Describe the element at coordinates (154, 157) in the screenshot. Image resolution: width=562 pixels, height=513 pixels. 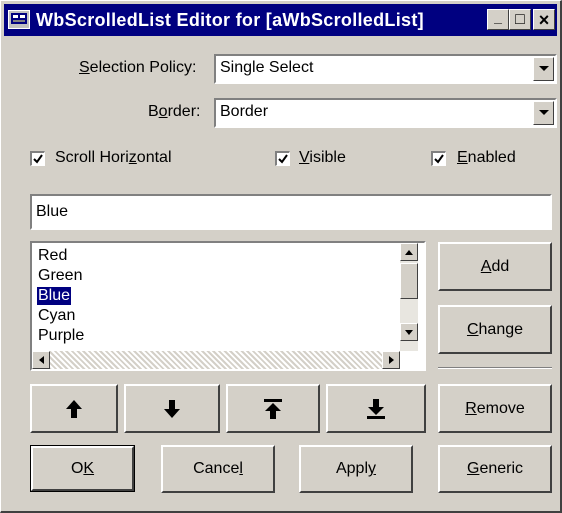
I see `label-text: ontal` at that location.